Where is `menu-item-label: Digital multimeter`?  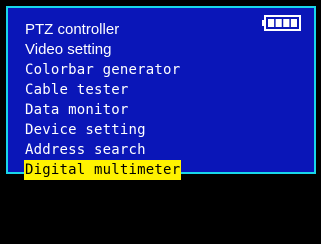
menu-item-label: Digital multimeter is located at coordinates (103, 170).